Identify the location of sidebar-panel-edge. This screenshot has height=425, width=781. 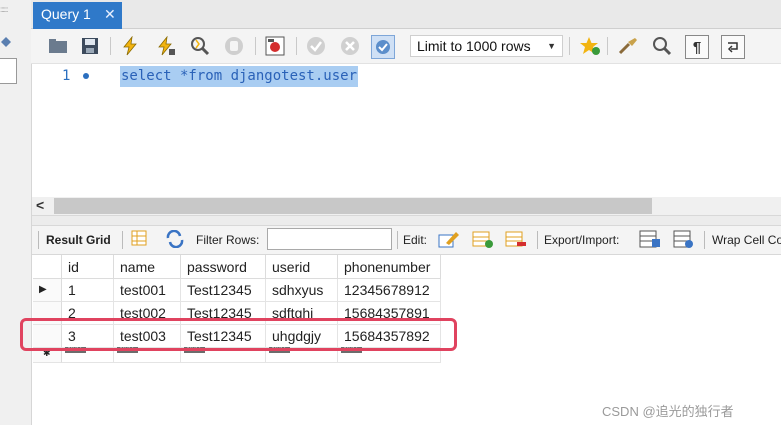
(8, 71).